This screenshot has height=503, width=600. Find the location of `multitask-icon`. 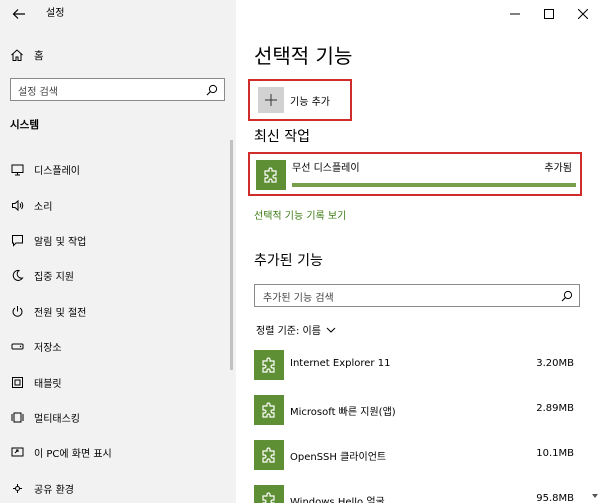

multitask-icon is located at coordinates (17, 417).